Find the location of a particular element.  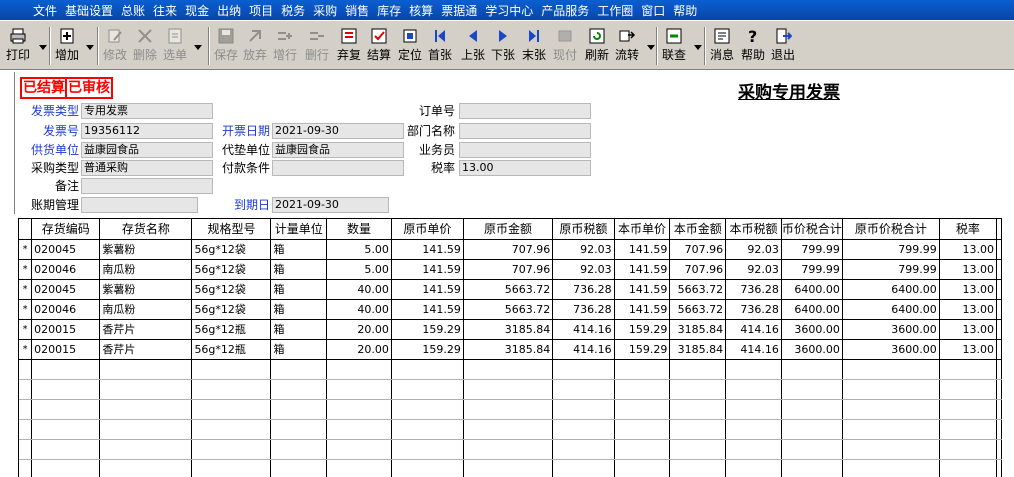

table-cell: 5.00 is located at coordinates (359, 269).